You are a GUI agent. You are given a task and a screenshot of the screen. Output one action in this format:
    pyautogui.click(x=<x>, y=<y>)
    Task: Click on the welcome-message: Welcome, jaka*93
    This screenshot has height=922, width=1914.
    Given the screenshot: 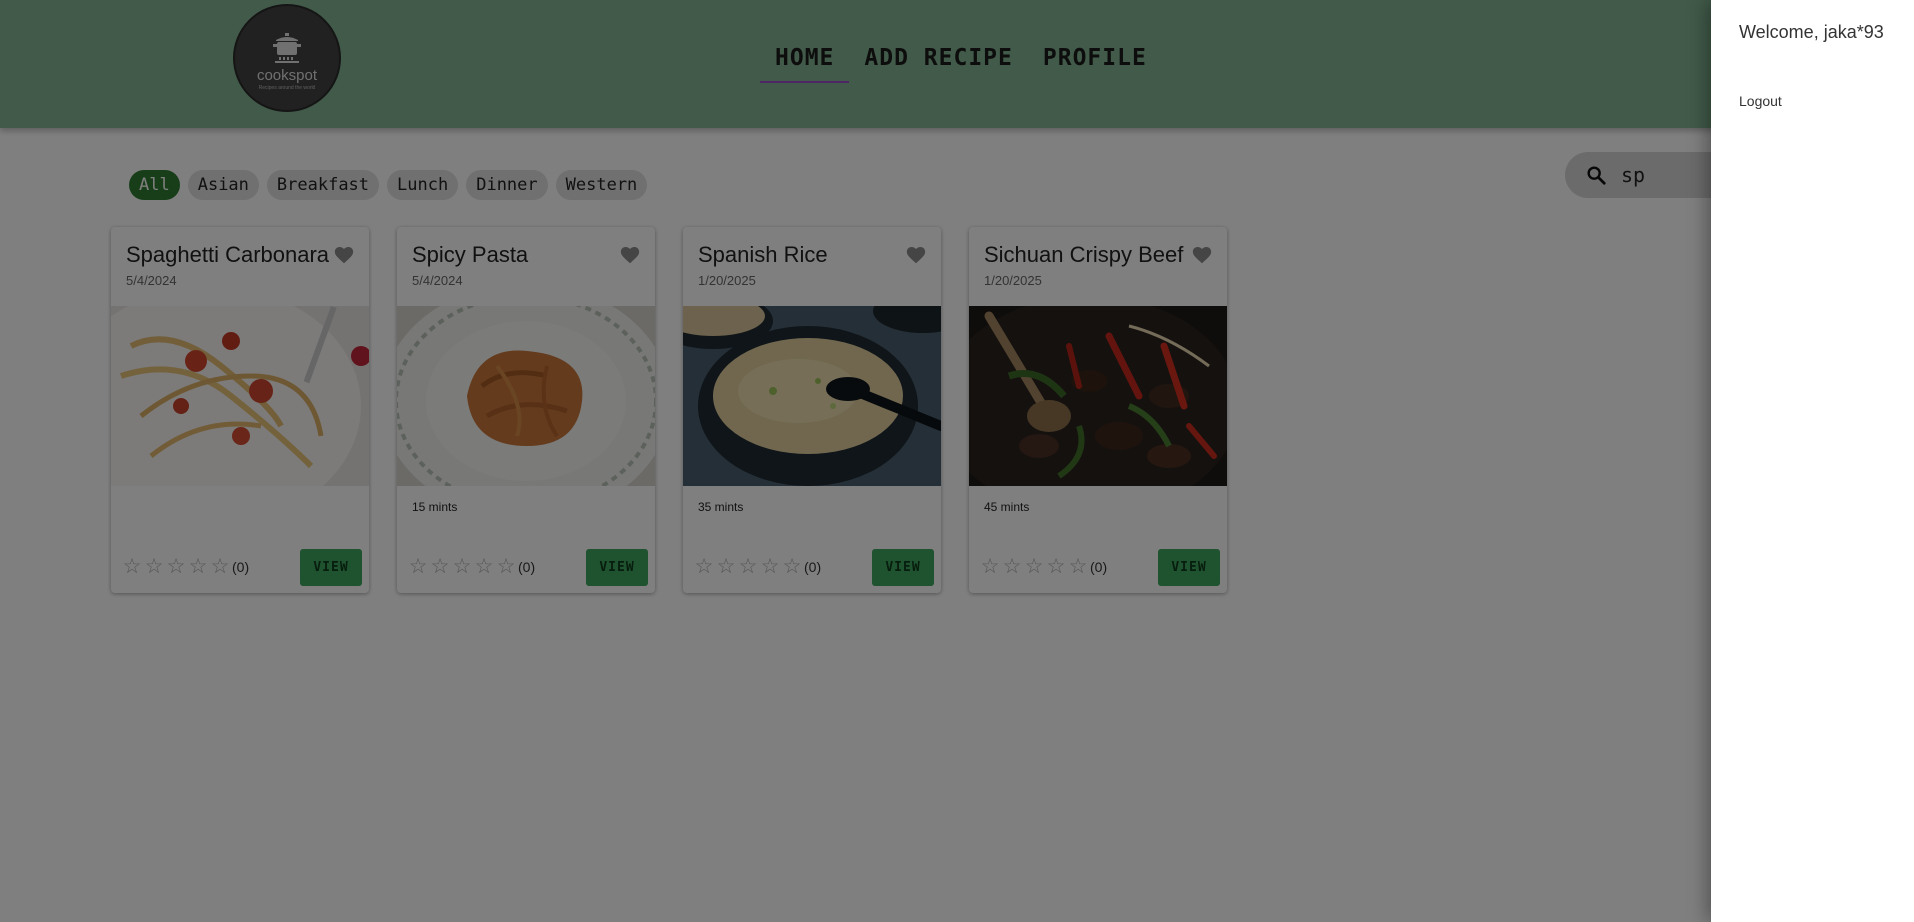 What is the action you would take?
    pyautogui.click(x=1811, y=32)
    